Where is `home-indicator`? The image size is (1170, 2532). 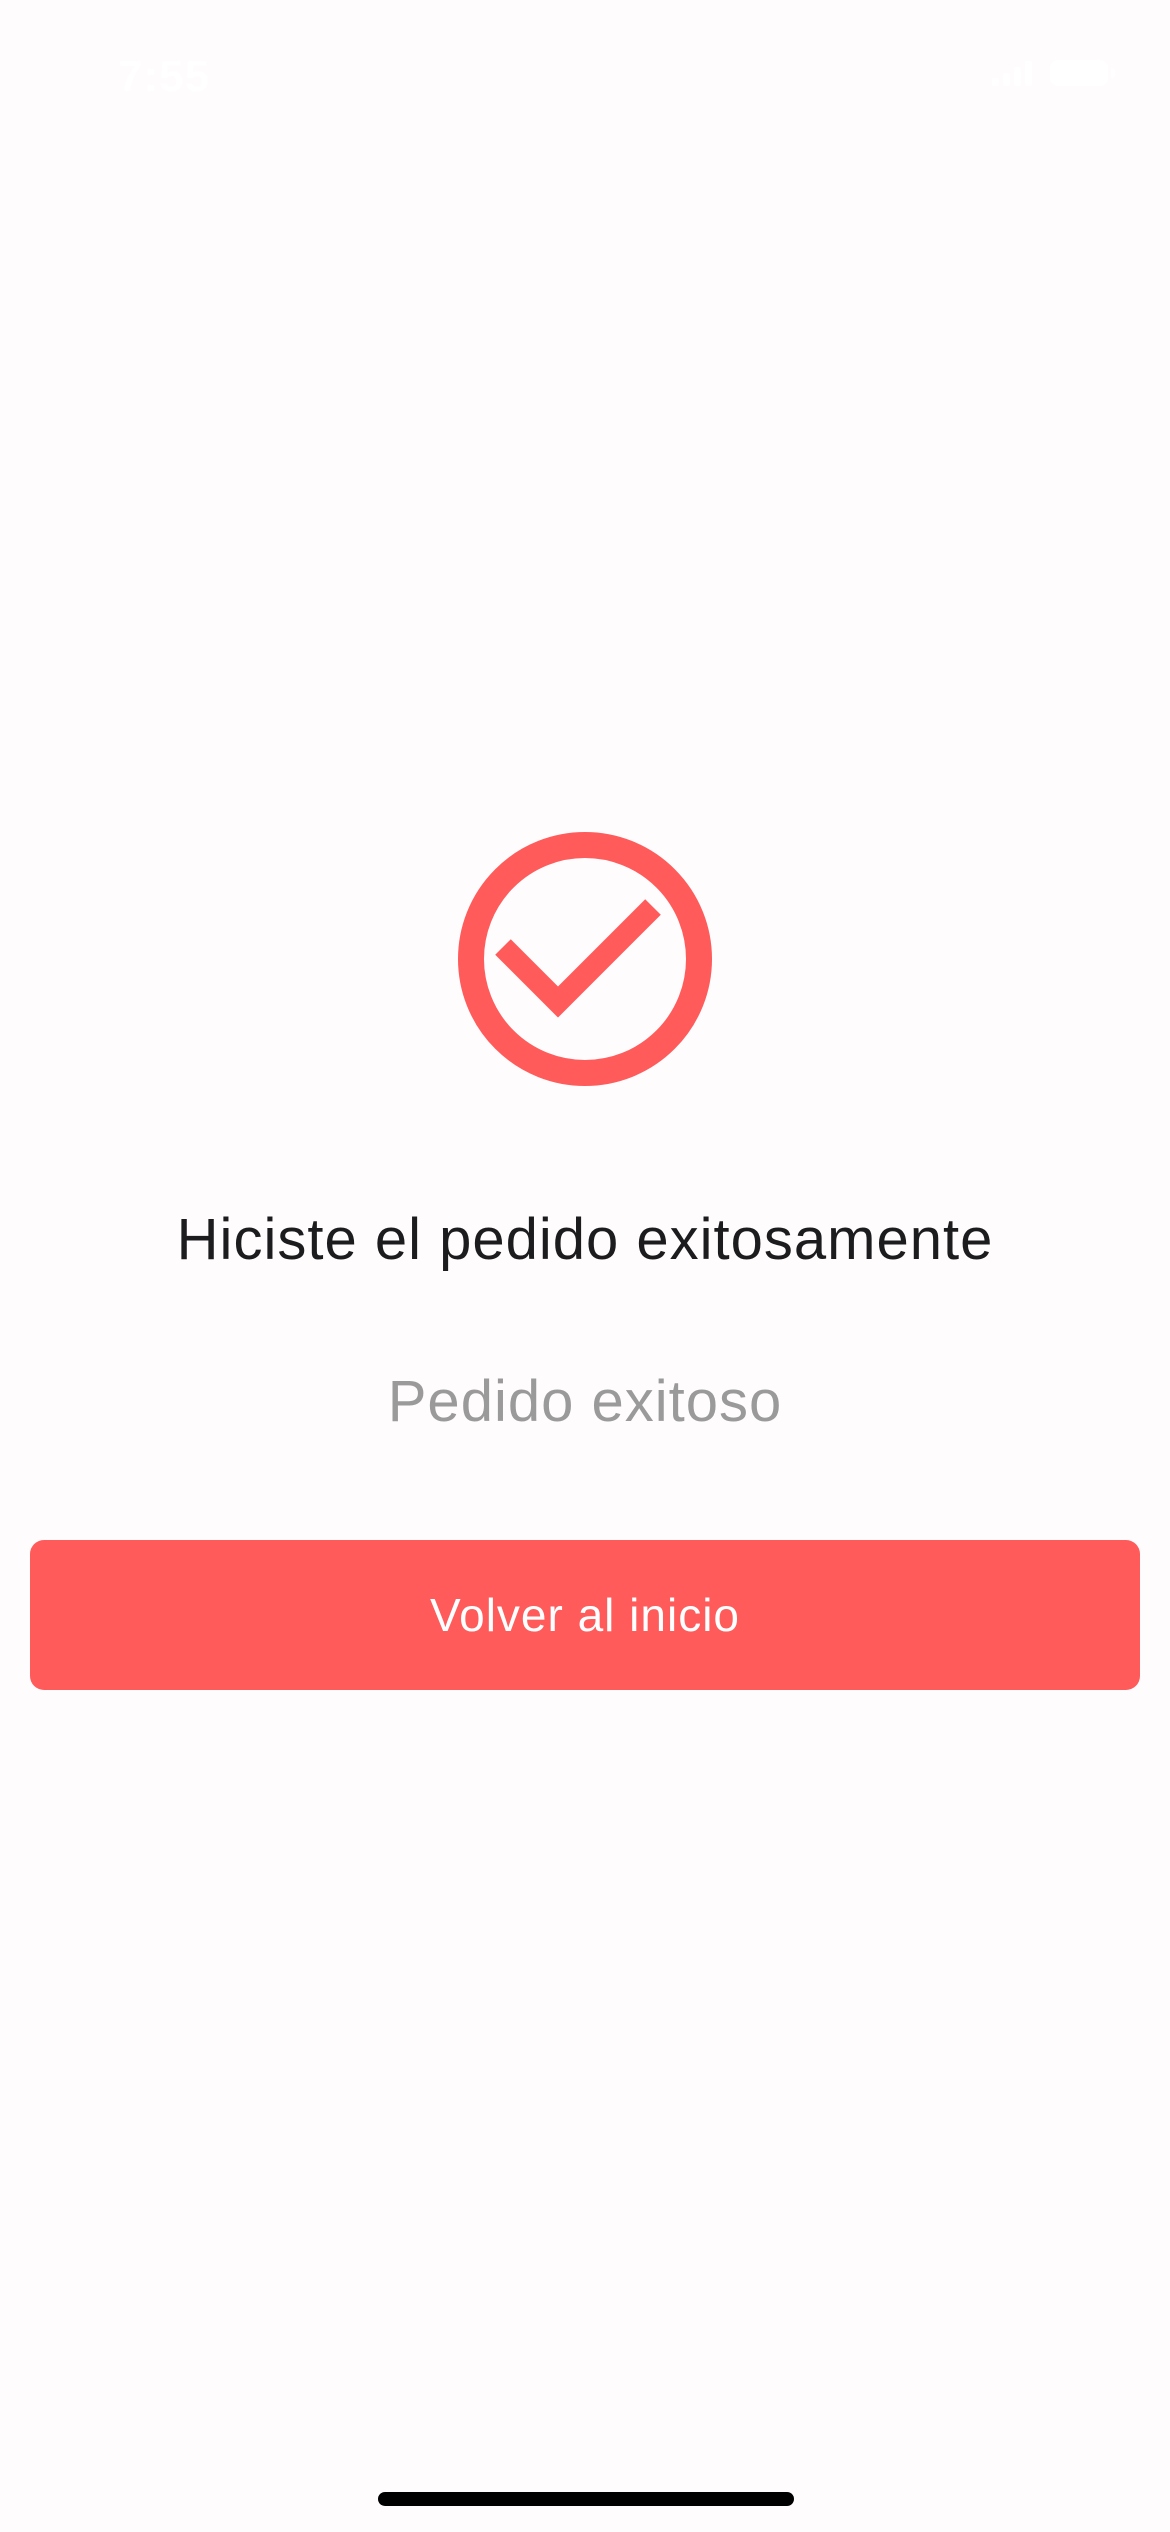 home-indicator is located at coordinates (586, 2499).